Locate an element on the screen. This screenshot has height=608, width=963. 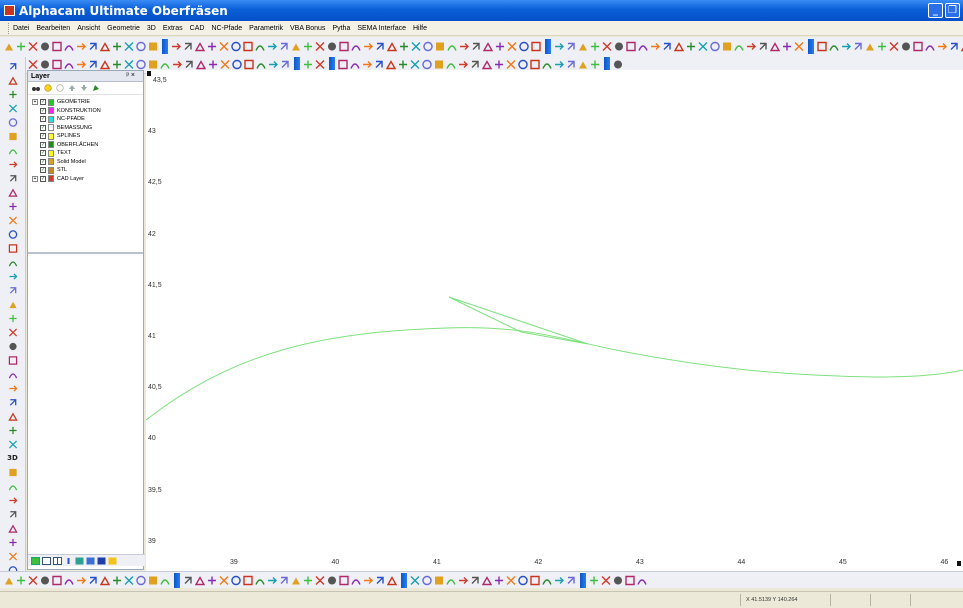
layer-row: + ✓ GEOMETRIE is located at coordinates (85, 102).